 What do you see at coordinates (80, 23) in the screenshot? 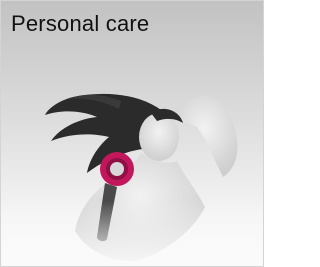
I see `tile-title: Personal care` at bounding box center [80, 23].